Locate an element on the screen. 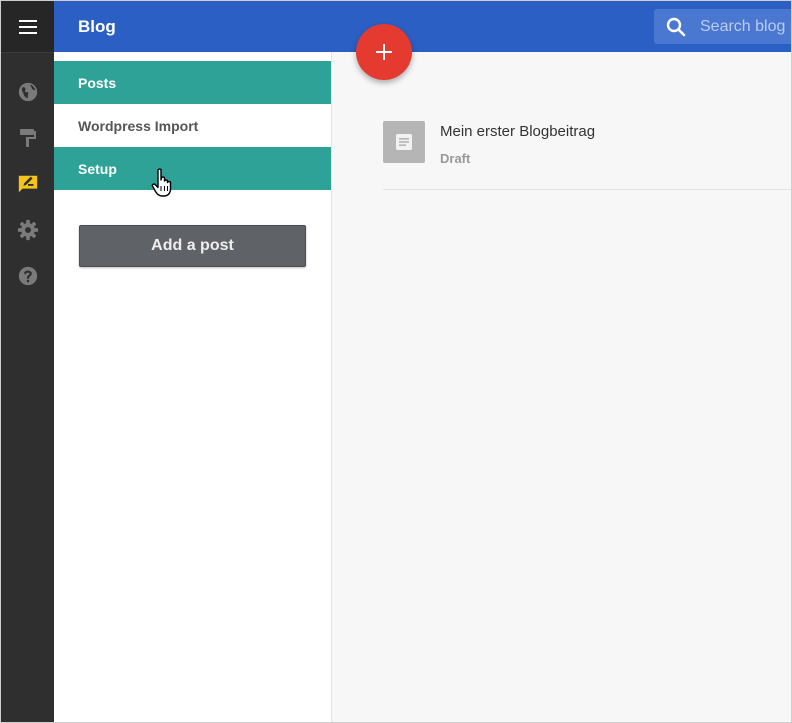 The height and width of the screenshot is (723, 792). new-post-fab is located at coordinates (384, 52).